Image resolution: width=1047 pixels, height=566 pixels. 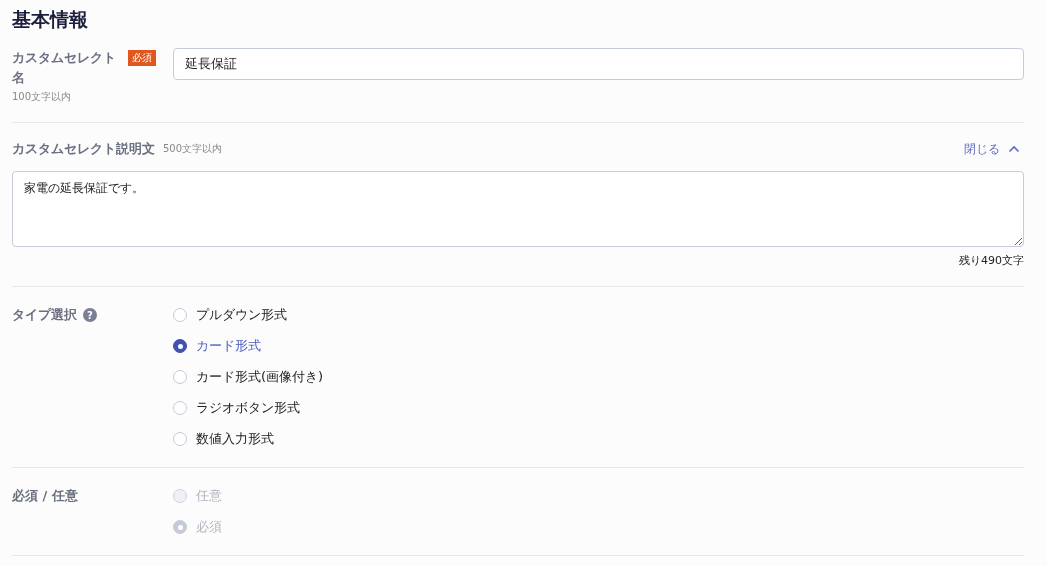 What do you see at coordinates (42, 97) in the screenshot?
I see `field-hint: 100文字以内` at bounding box center [42, 97].